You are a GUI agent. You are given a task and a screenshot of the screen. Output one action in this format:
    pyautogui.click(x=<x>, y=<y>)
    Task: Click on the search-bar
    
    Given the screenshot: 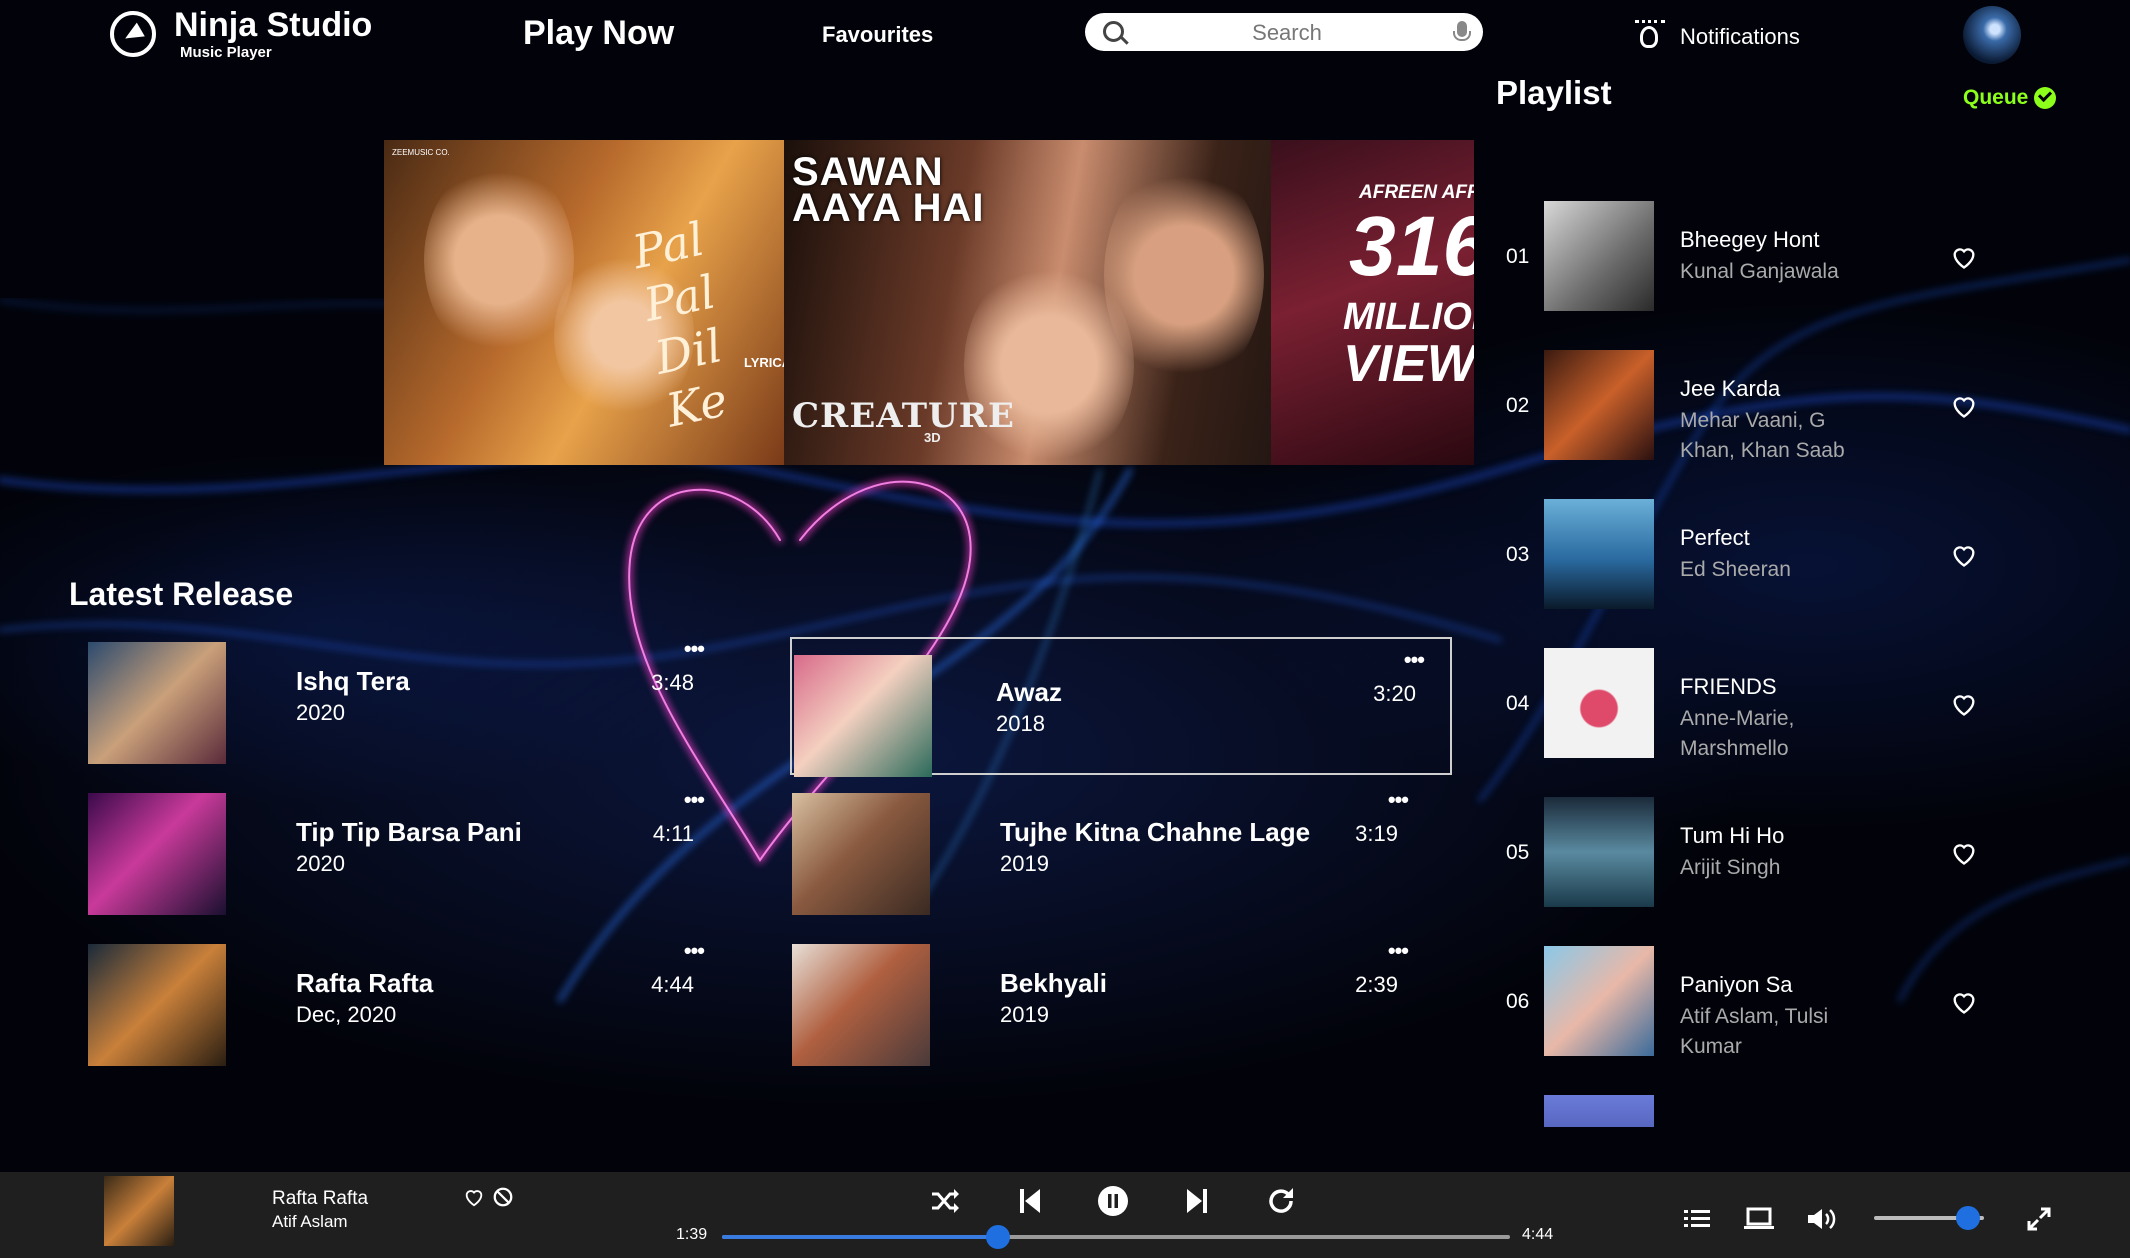 What is the action you would take?
    pyautogui.click(x=1284, y=32)
    